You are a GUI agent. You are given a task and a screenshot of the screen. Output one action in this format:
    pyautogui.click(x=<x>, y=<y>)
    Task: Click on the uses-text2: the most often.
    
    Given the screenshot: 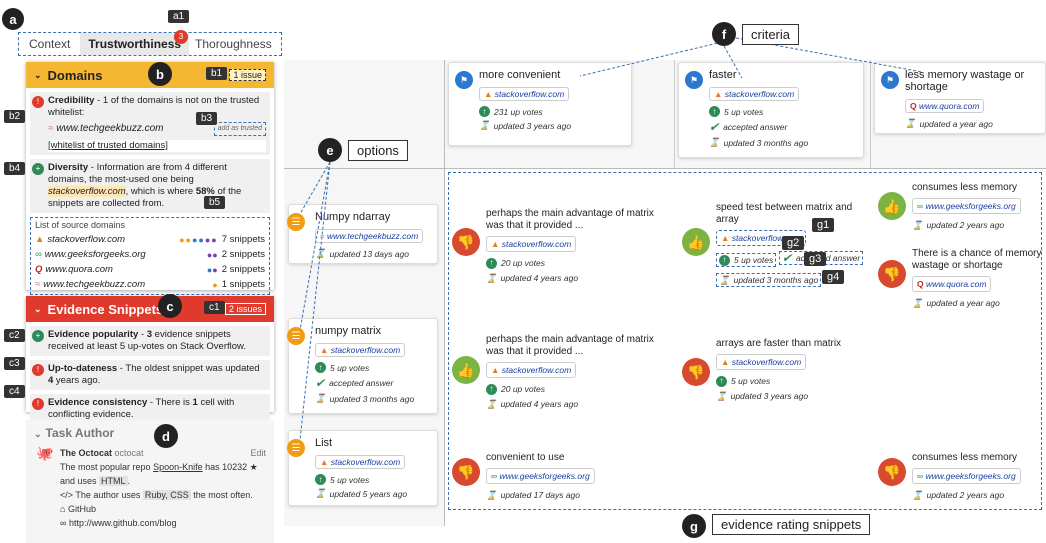 What is the action you would take?
    pyautogui.click(x=221, y=495)
    